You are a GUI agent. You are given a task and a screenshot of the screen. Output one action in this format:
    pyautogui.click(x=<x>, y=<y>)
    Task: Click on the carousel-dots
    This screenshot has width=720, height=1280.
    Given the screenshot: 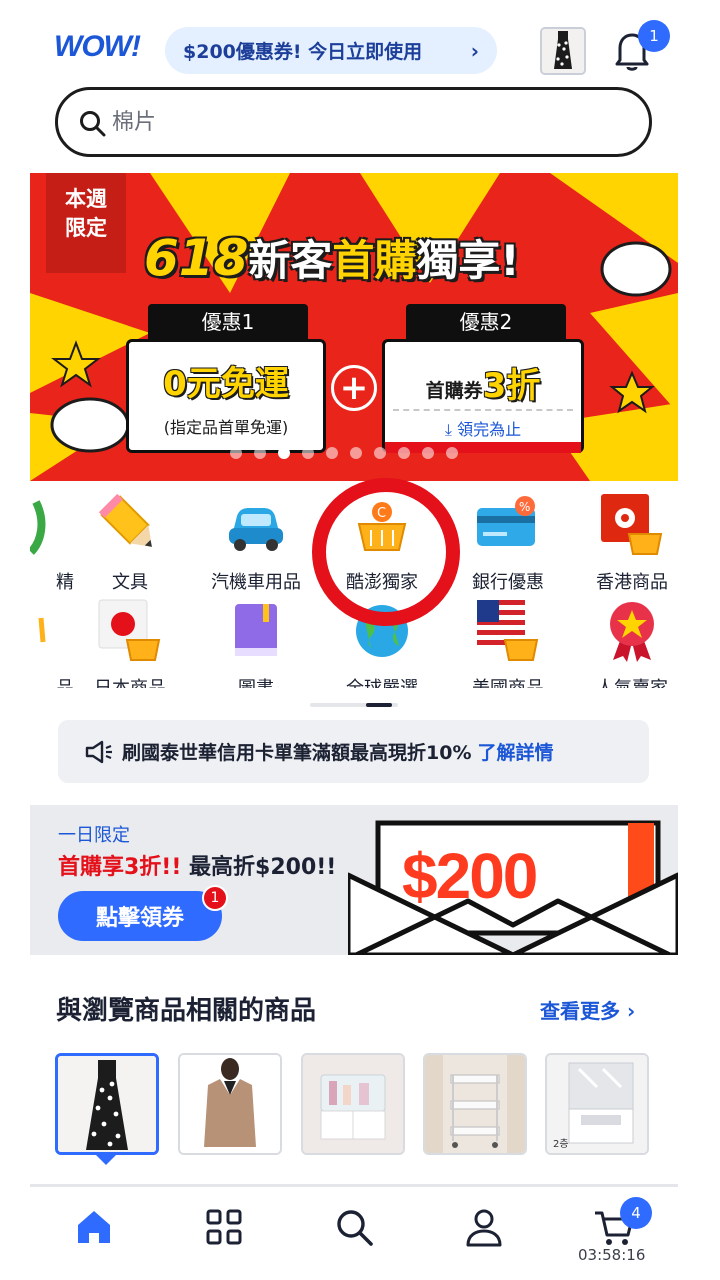 What is the action you would take?
    pyautogui.click(x=344, y=453)
    